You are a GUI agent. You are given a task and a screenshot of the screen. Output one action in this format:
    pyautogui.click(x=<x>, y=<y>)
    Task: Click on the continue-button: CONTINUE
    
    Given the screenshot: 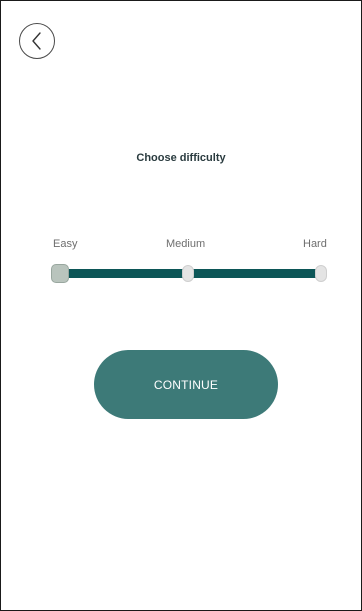 What is the action you would take?
    pyautogui.click(x=186, y=384)
    